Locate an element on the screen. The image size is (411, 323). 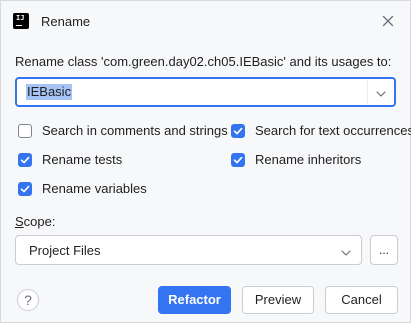
checkbox-unchecked-icon is located at coordinates (25, 130).